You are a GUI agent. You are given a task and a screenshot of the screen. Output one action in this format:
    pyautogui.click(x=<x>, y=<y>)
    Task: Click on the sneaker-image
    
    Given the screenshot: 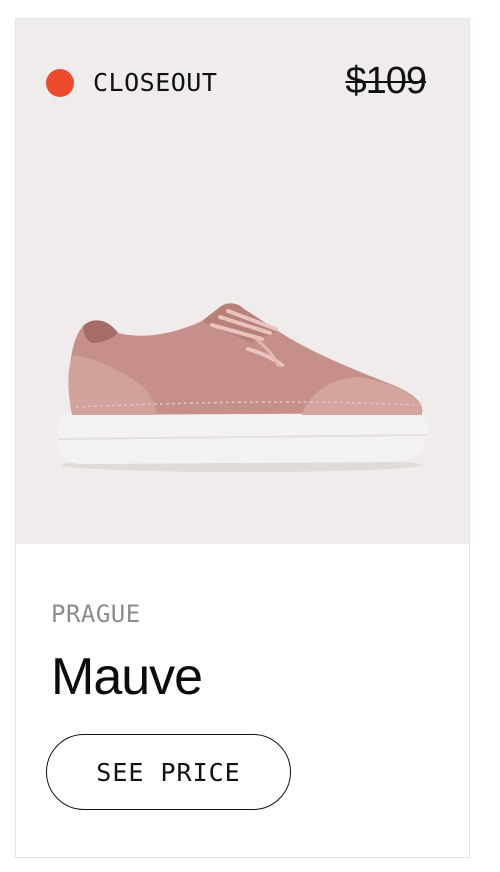 What is the action you would take?
    pyautogui.click(x=243, y=387)
    